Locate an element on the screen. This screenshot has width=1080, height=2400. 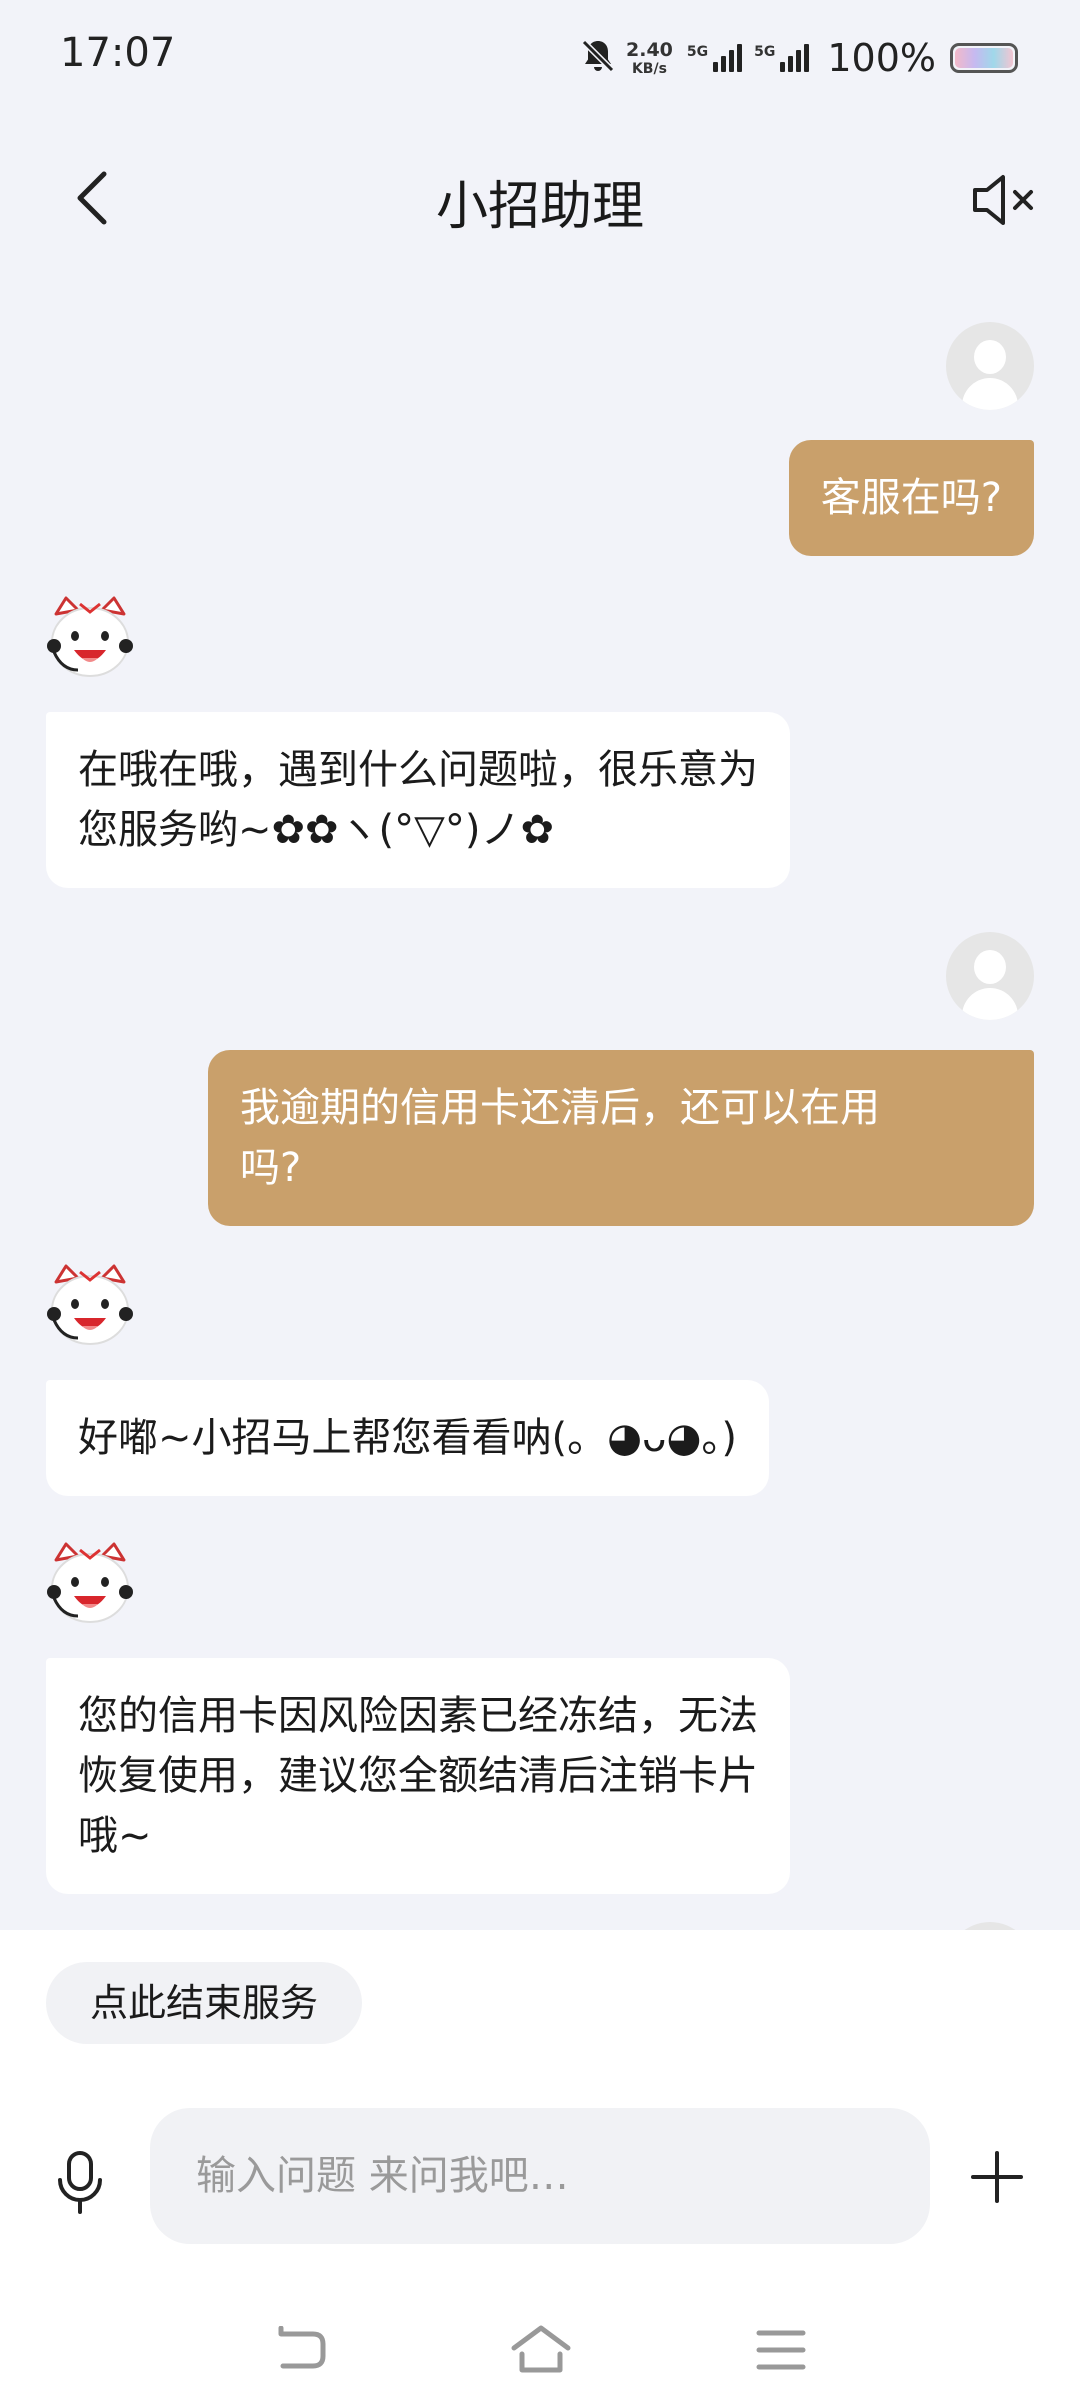
signal-icon-2: 5G is located at coordinates (782, 58).